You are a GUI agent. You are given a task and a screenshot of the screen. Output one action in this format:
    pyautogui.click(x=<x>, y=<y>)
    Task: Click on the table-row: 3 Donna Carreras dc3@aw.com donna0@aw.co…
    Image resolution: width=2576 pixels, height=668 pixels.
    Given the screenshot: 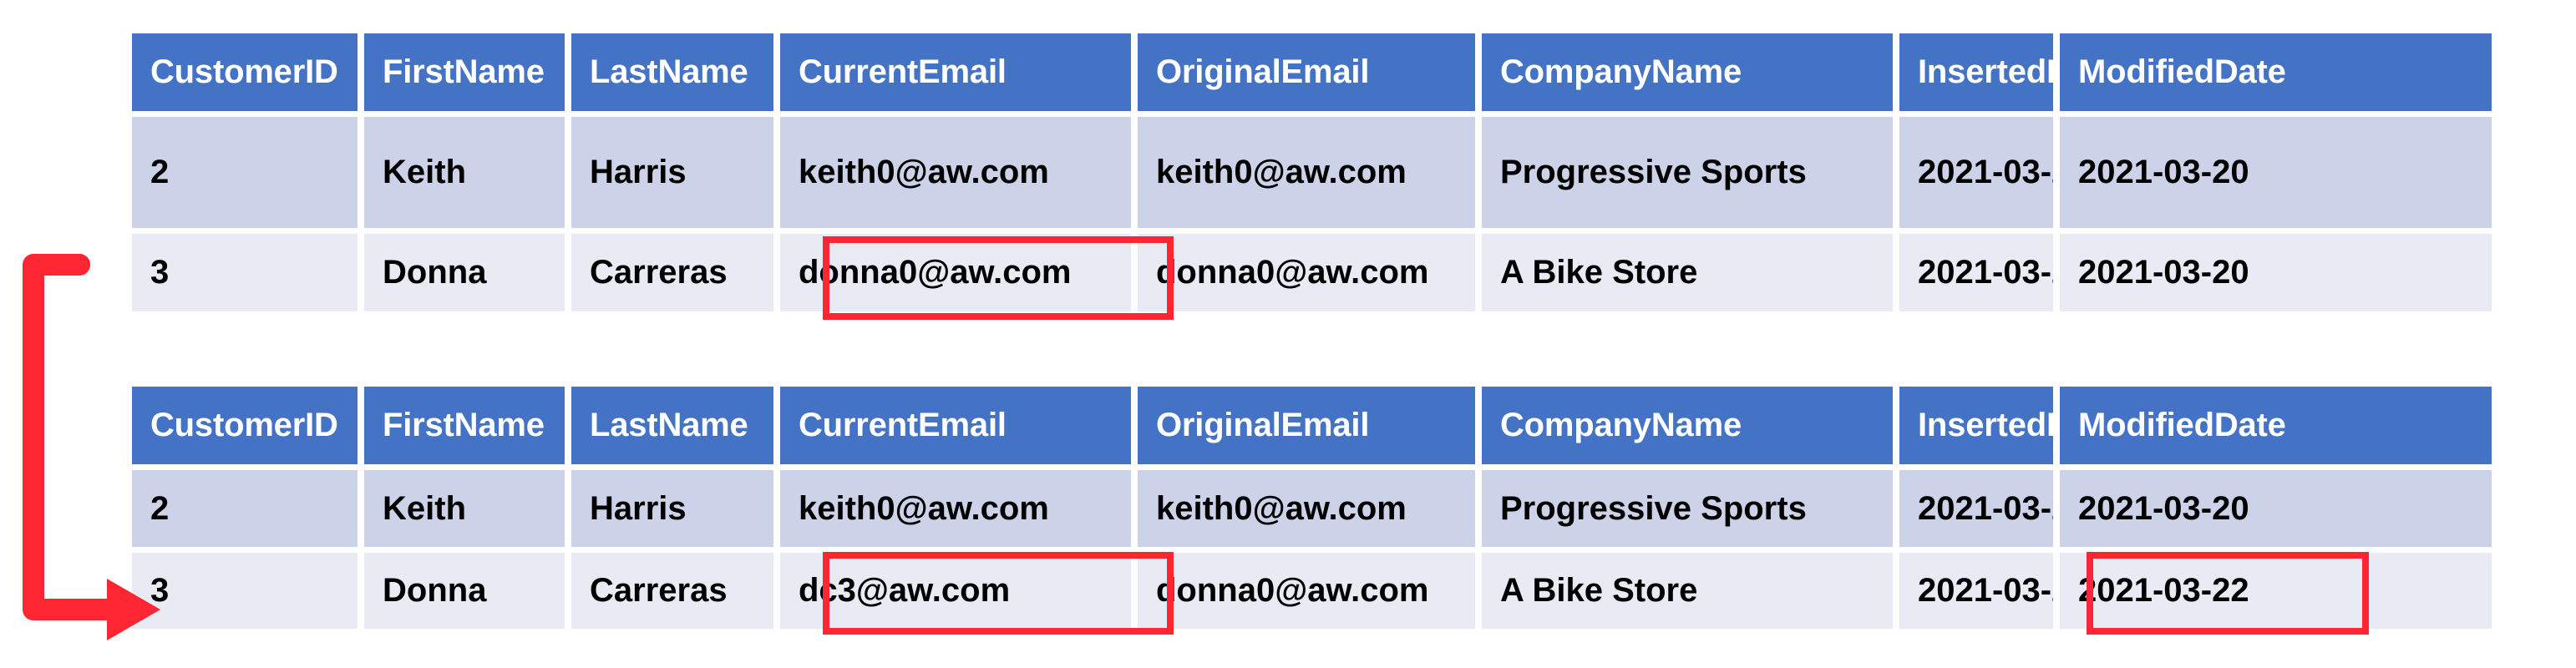 What is the action you would take?
    pyautogui.click(x=1312, y=588)
    